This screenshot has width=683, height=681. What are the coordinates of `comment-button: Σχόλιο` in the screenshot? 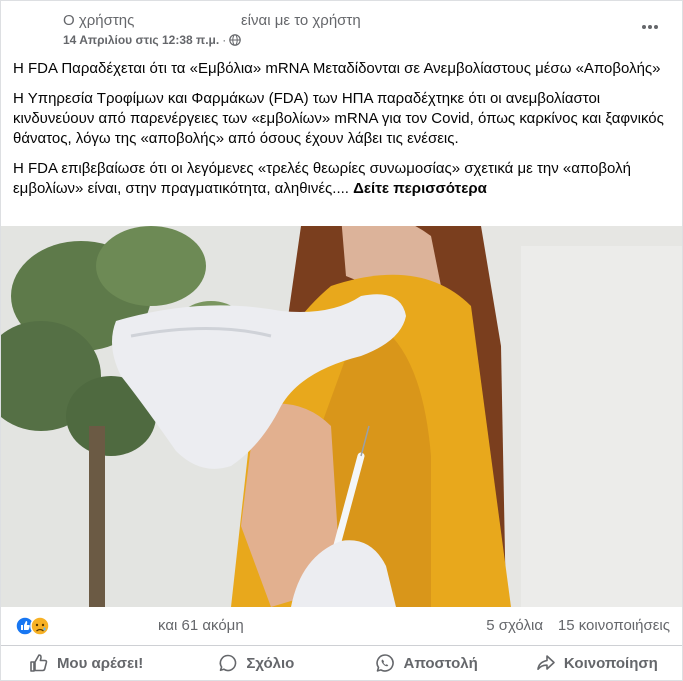 It's located at (256, 663).